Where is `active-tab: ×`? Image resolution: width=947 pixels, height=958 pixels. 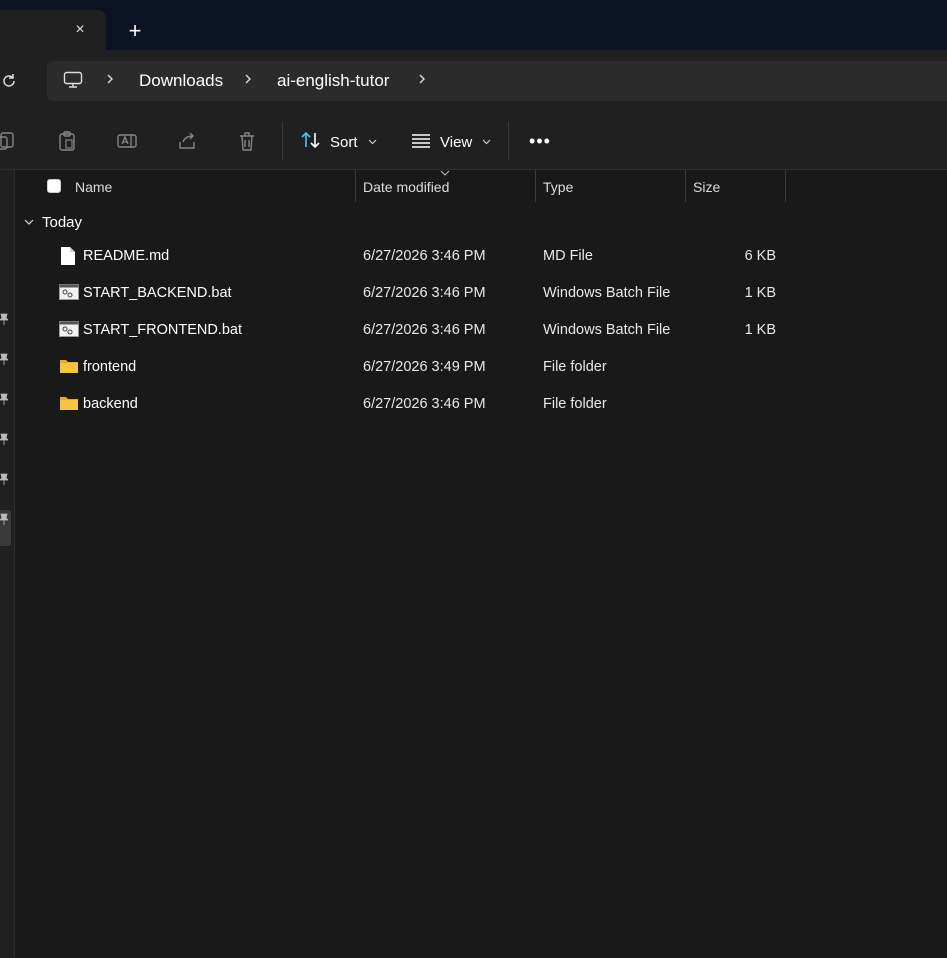 active-tab: × is located at coordinates (53, 30).